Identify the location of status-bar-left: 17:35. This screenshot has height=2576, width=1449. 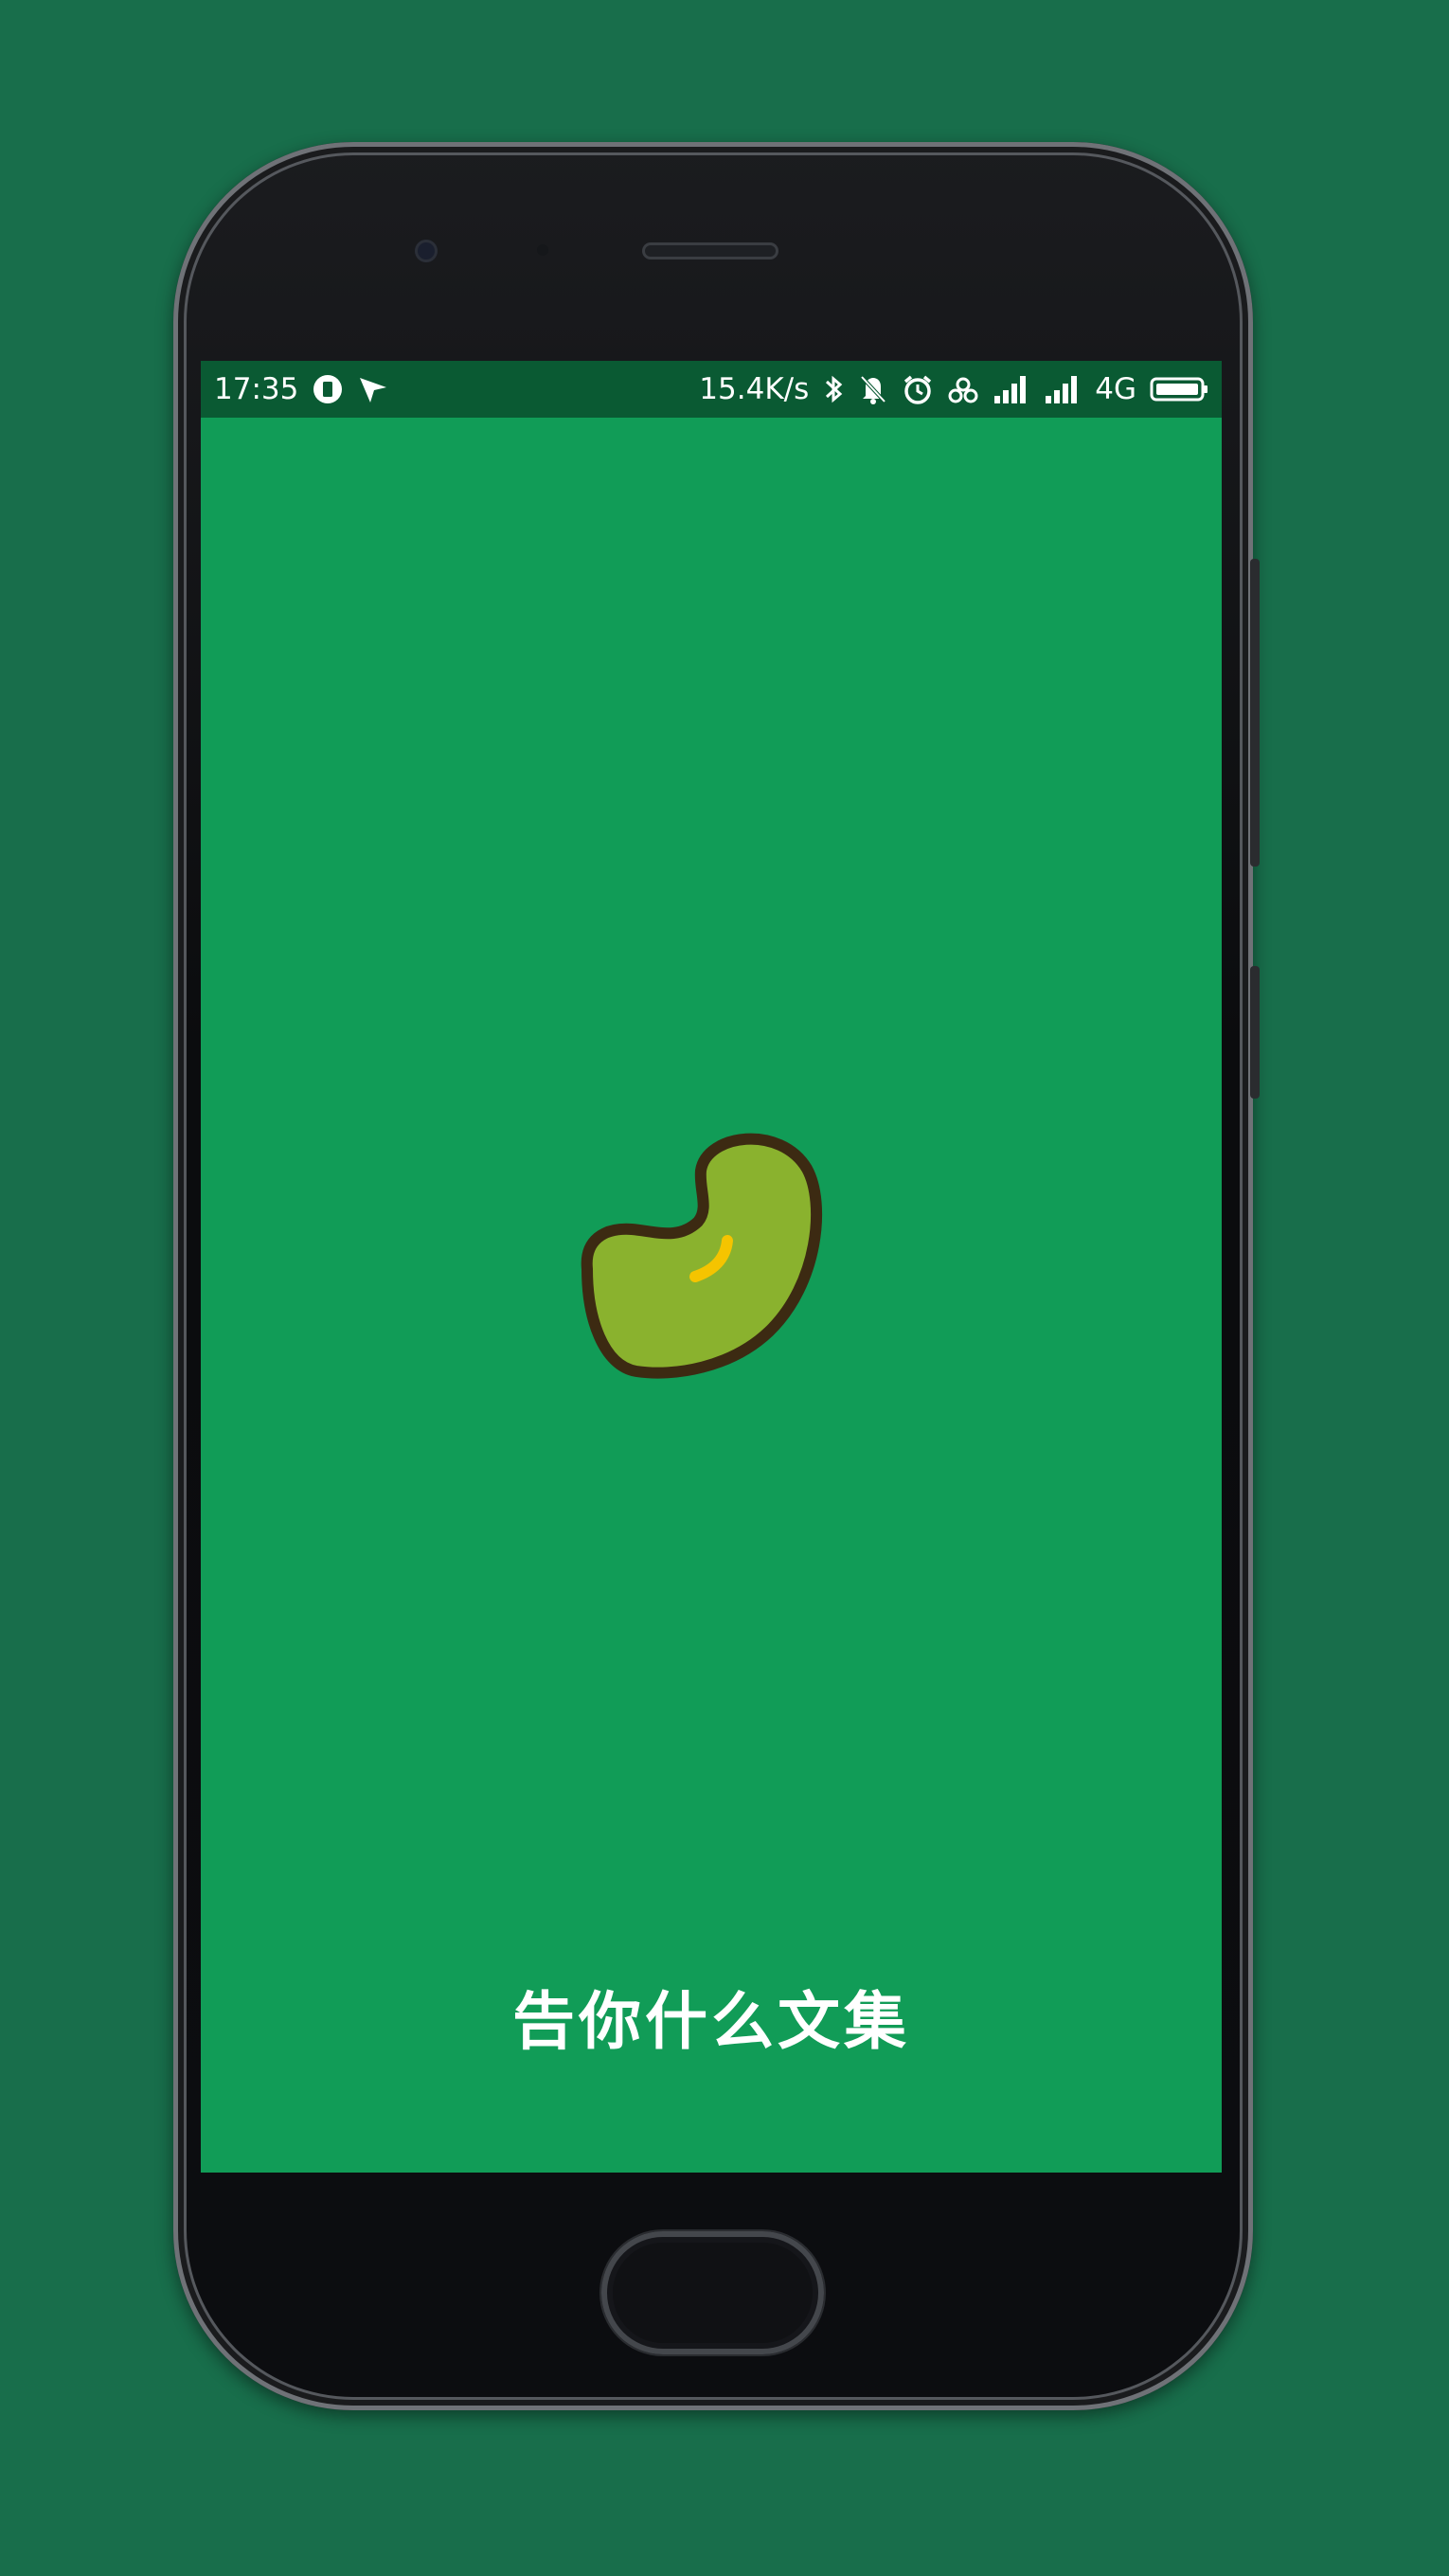
(301, 389).